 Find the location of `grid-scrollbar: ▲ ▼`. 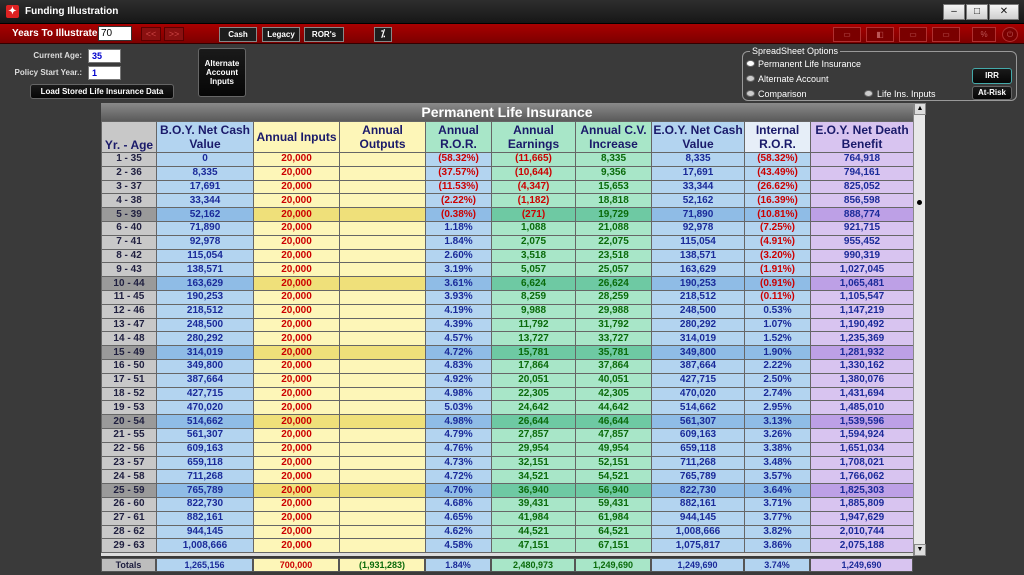

grid-scrollbar: ▲ ▼ is located at coordinates (919, 329).